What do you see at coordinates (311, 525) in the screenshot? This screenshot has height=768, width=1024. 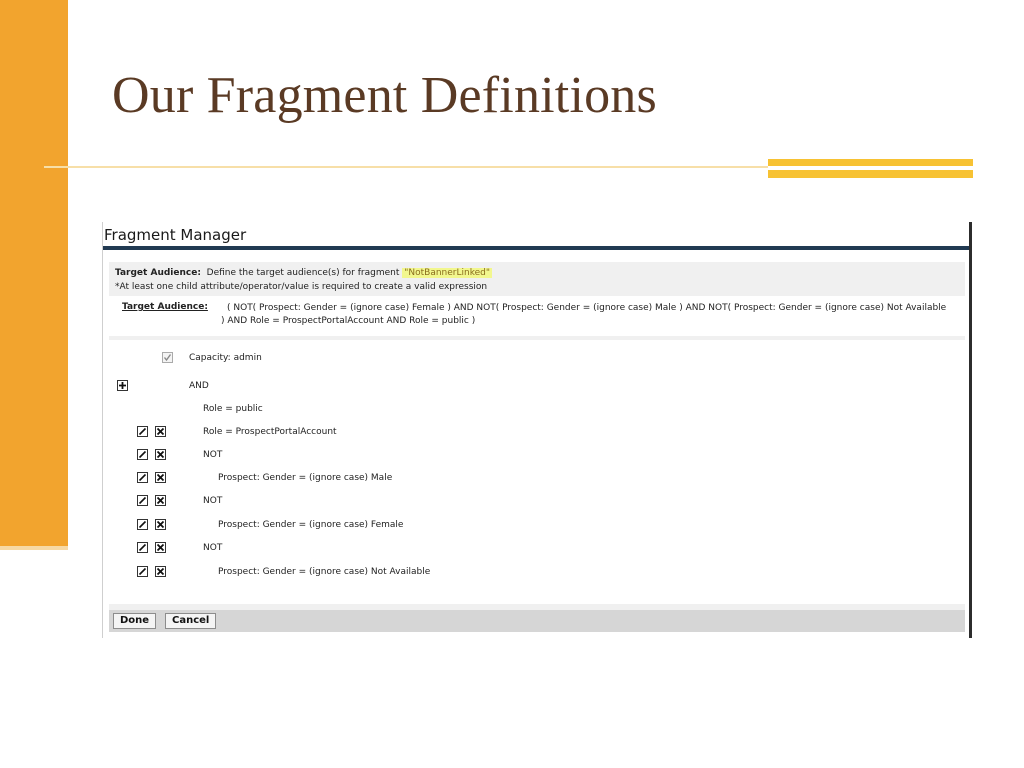 I see `tree-row: Prospect: Gender = (ignore case) Female` at bounding box center [311, 525].